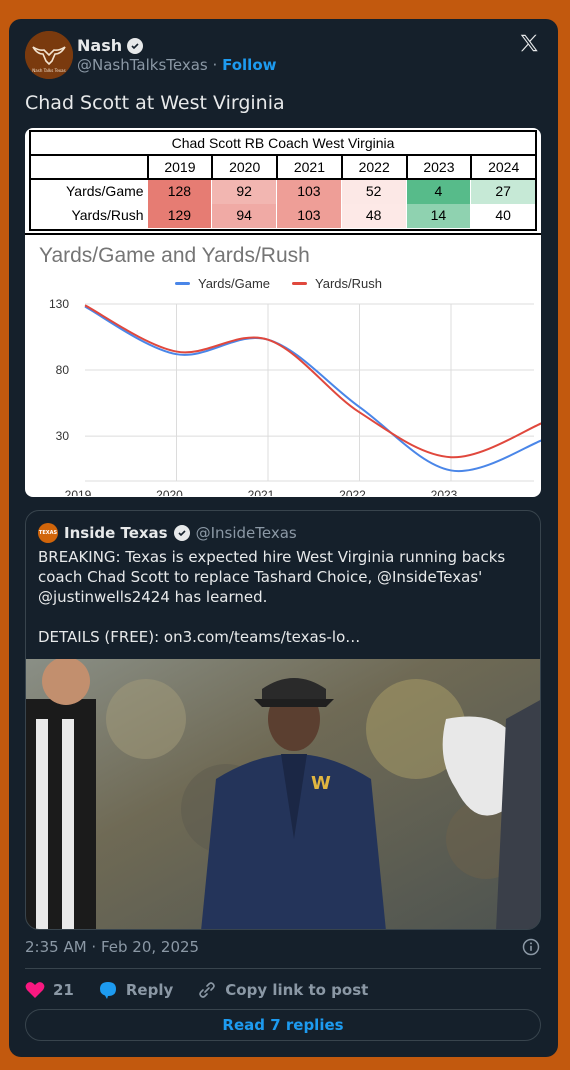 The width and height of the screenshot is (570, 1070). What do you see at coordinates (373, 216) in the screenshot?
I see `table-cell: 48` at bounding box center [373, 216].